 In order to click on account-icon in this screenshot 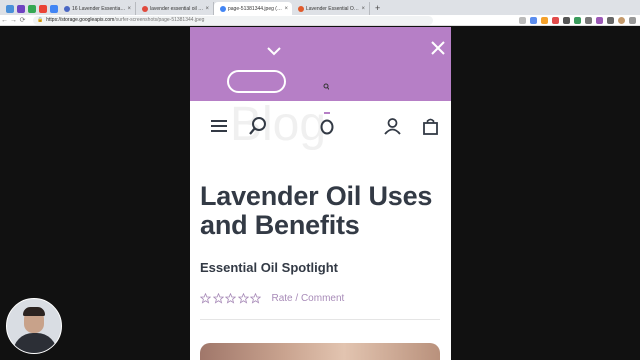, I will do `click(392, 126)`.